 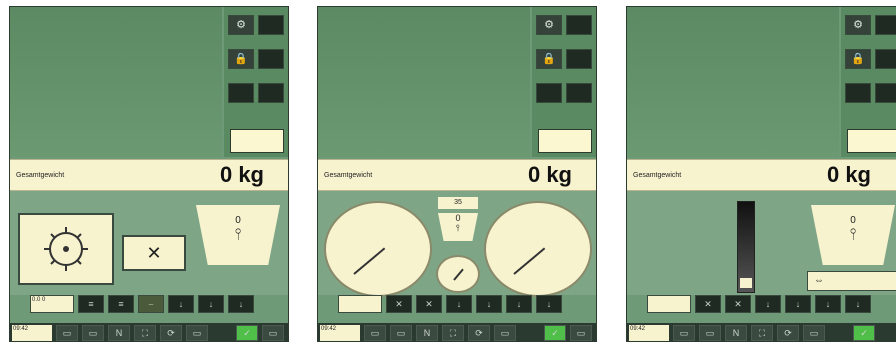 I want to click on small-tank-value: 0, so click(x=458, y=218).